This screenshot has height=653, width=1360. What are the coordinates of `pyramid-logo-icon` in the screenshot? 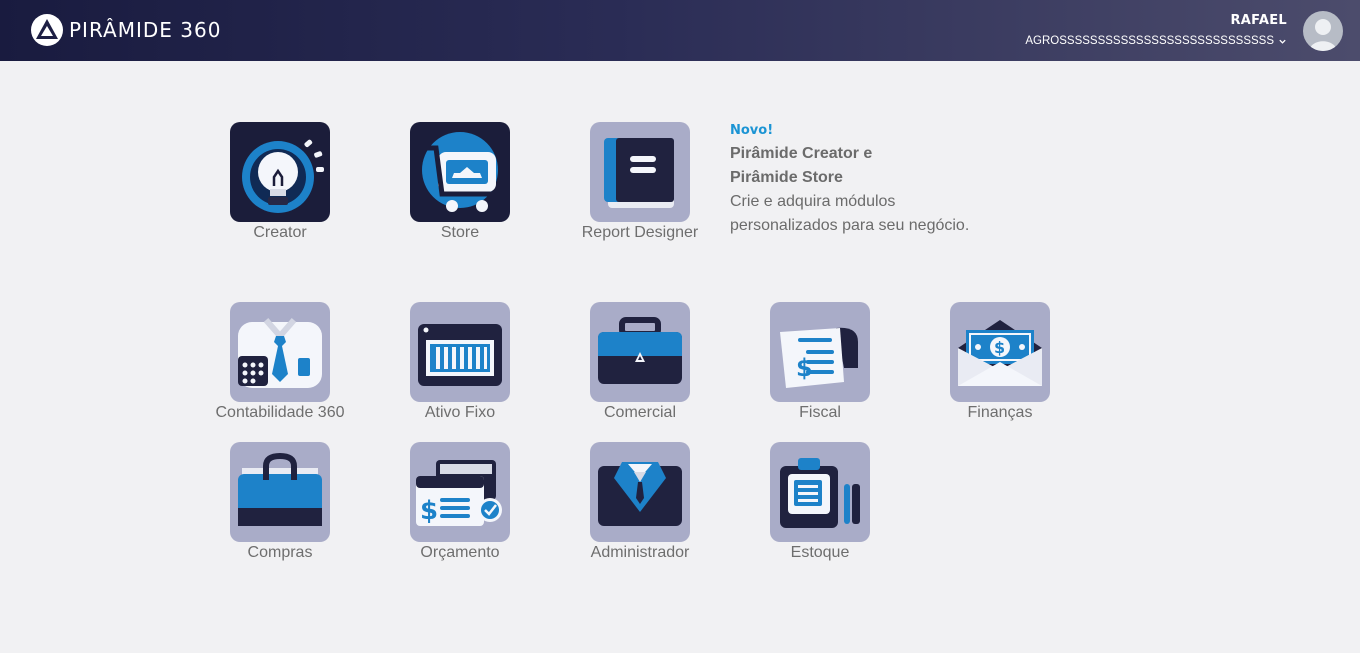 It's located at (47, 30).